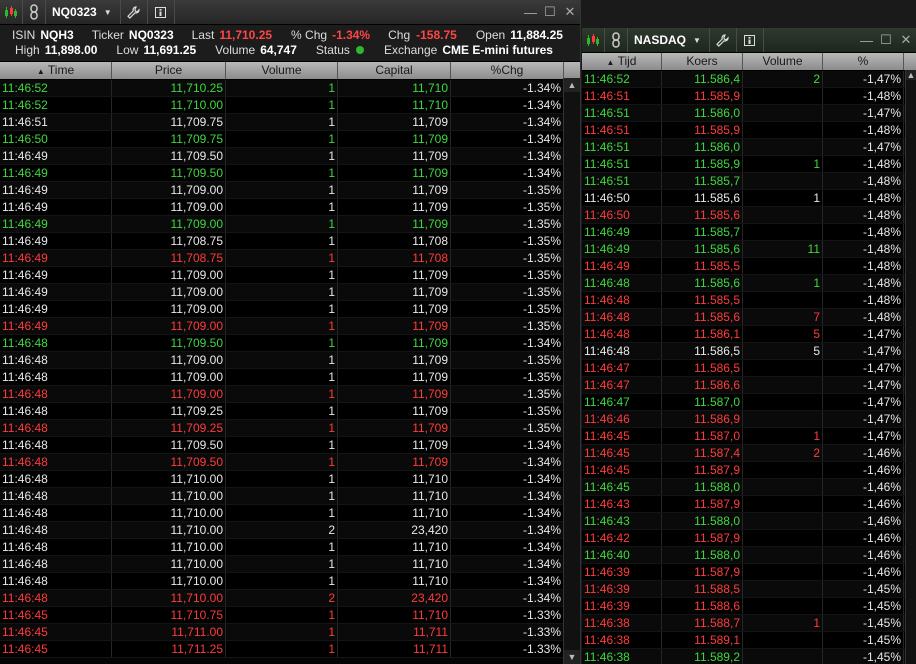 The height and width of the screenshot is (664, 916). I want to click on table-row: 11:46:49 11.585,6 11 -1,48%, so click(749, 249).